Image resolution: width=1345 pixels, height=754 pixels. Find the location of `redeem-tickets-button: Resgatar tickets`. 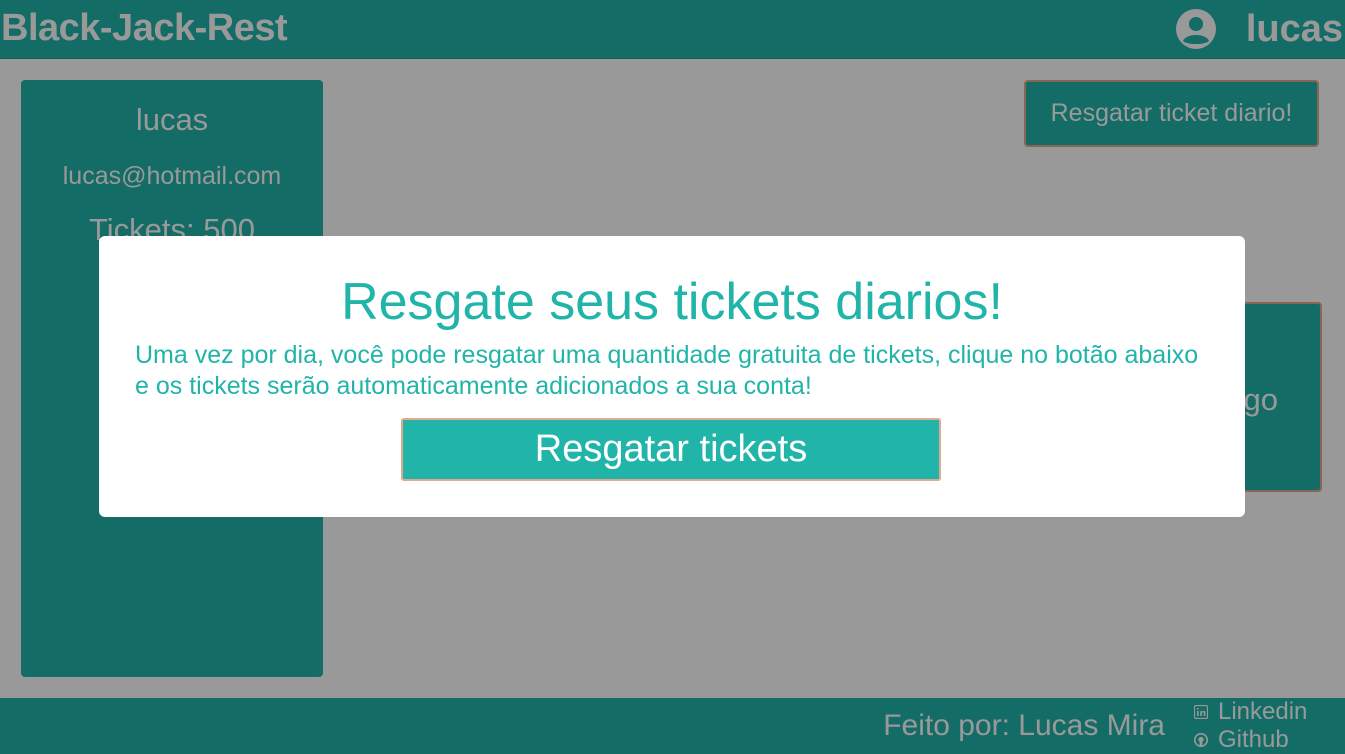

redeem-tickets-button: Resgatar tickets is located at coordinates (671, 449).